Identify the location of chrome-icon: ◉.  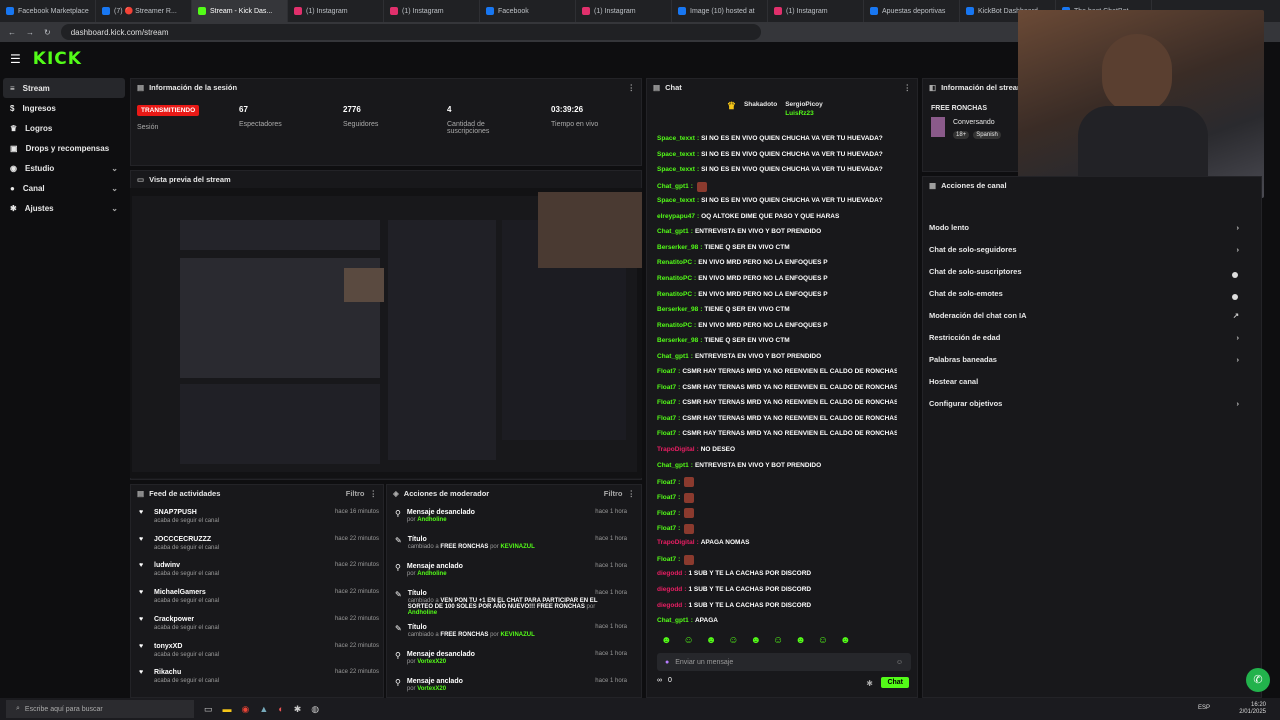
(246, 709).